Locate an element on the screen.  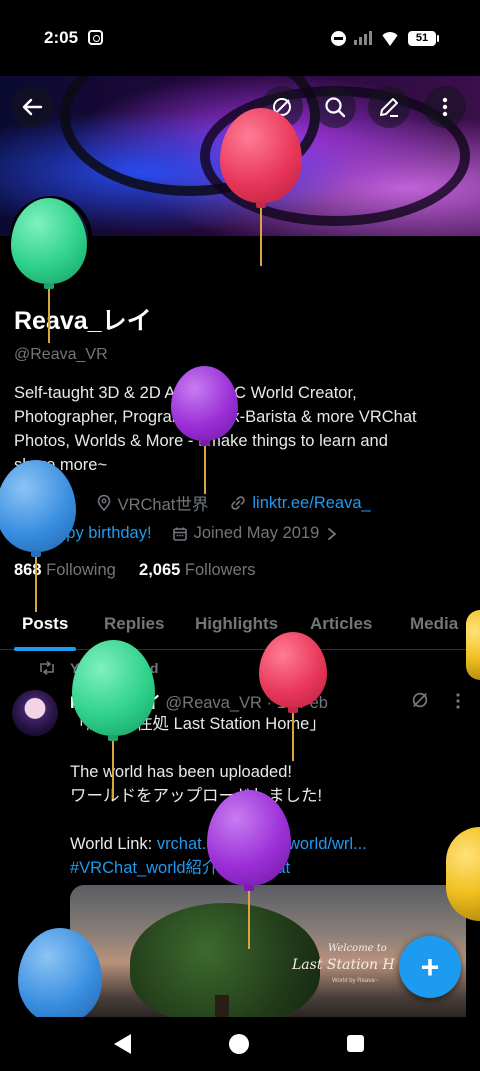
tab-highlights: Highlights is located at coordinates (236, 624).